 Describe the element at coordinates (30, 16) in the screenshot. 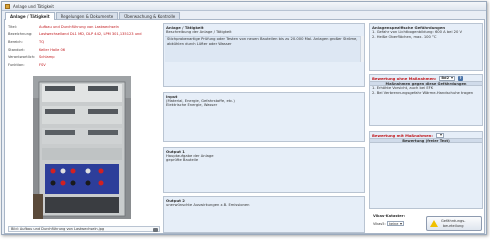

I see `tab-anlage: Anlage / Tätigkeit` at that location.